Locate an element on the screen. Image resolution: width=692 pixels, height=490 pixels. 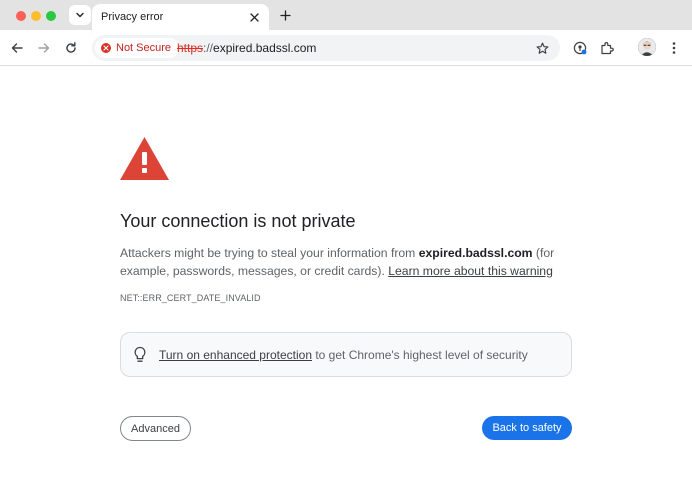
arrow-left-icon is located at coordinates (17, 48).